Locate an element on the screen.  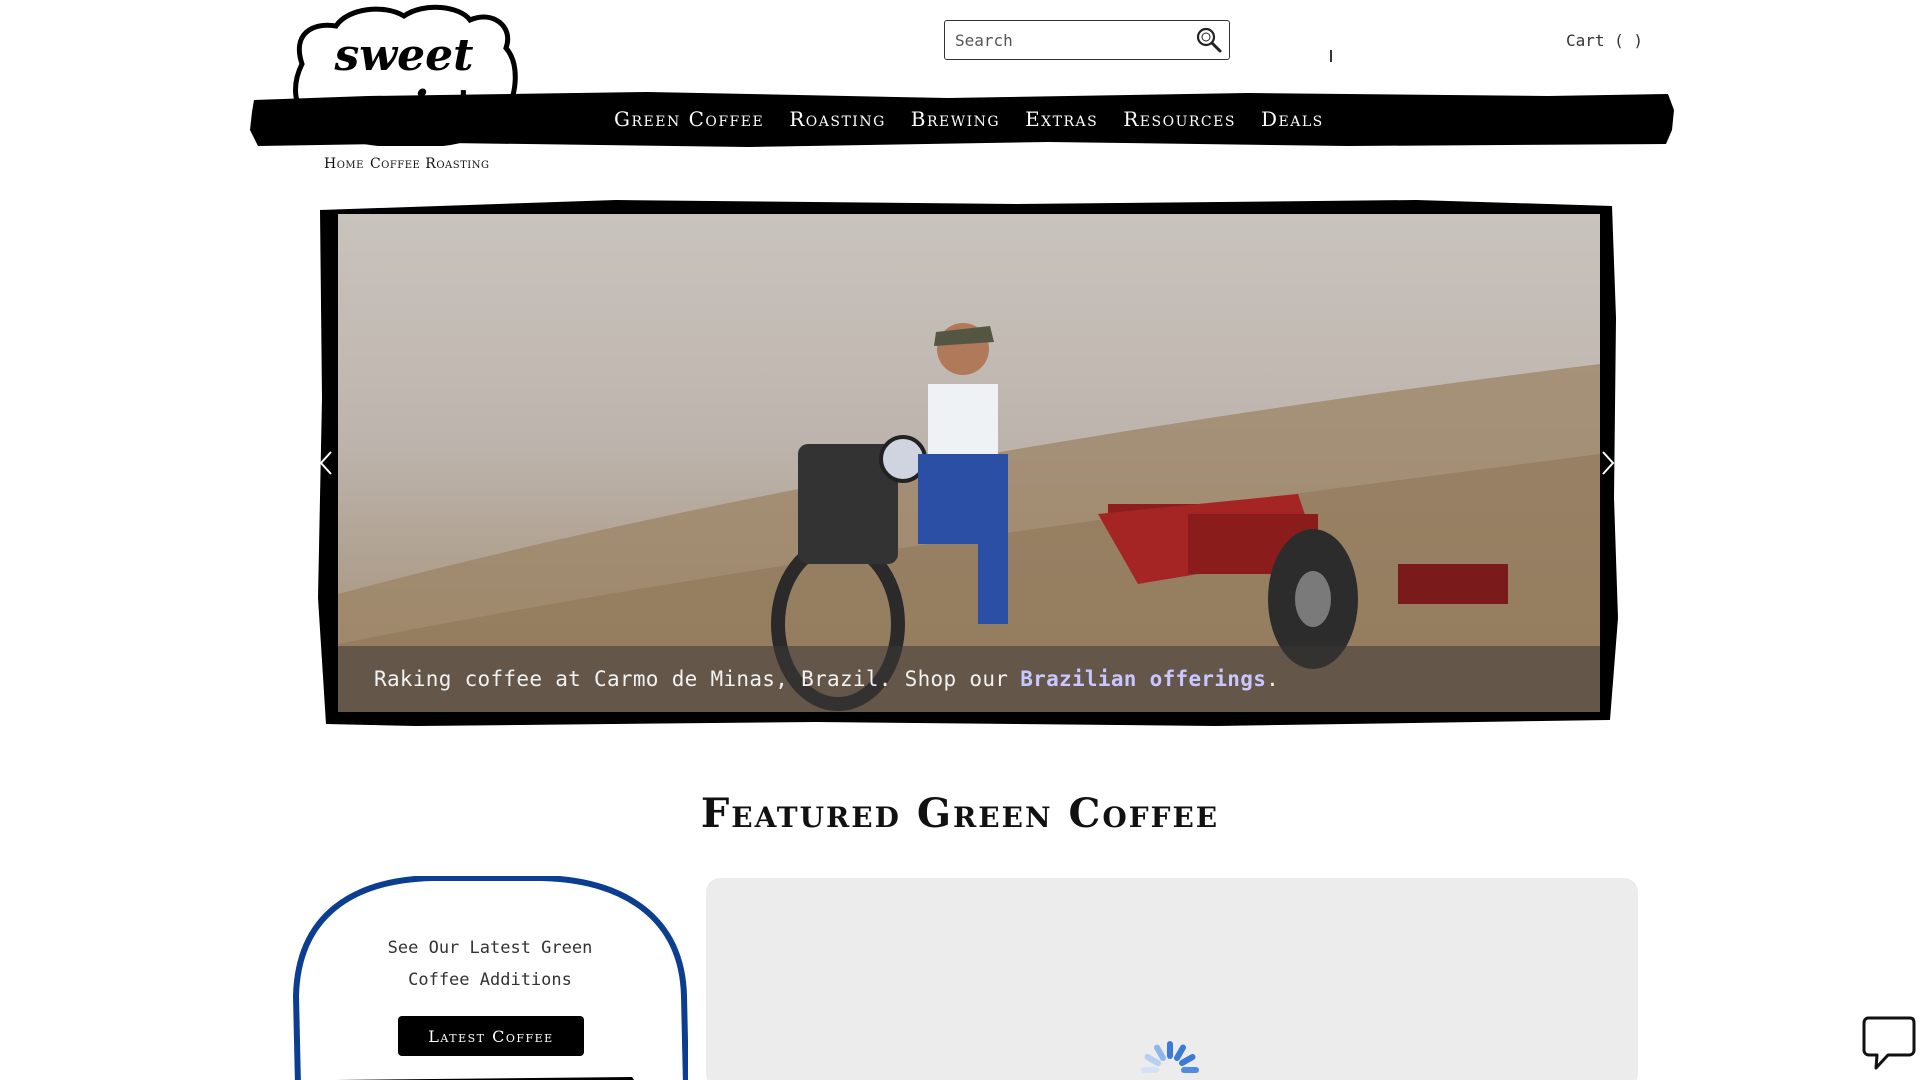
nav-item-green-coffee: Green Coffee is located at coordinates (689, 119).